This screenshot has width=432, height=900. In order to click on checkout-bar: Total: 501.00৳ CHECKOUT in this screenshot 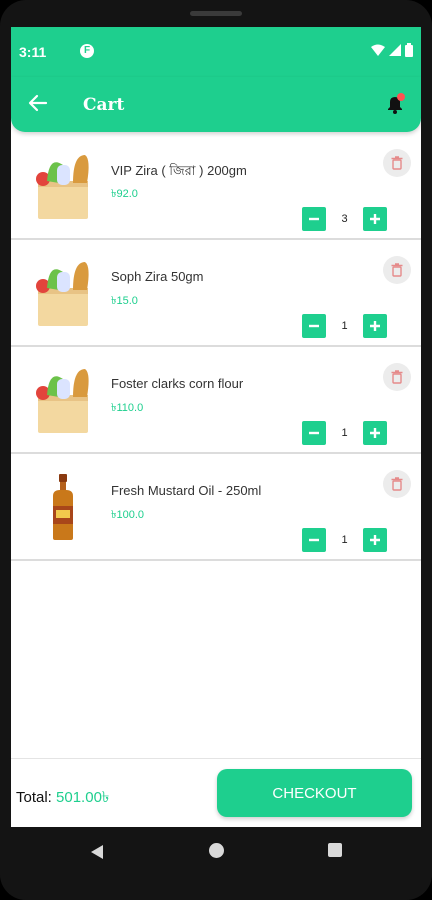, I will do `click(216, 792)`.